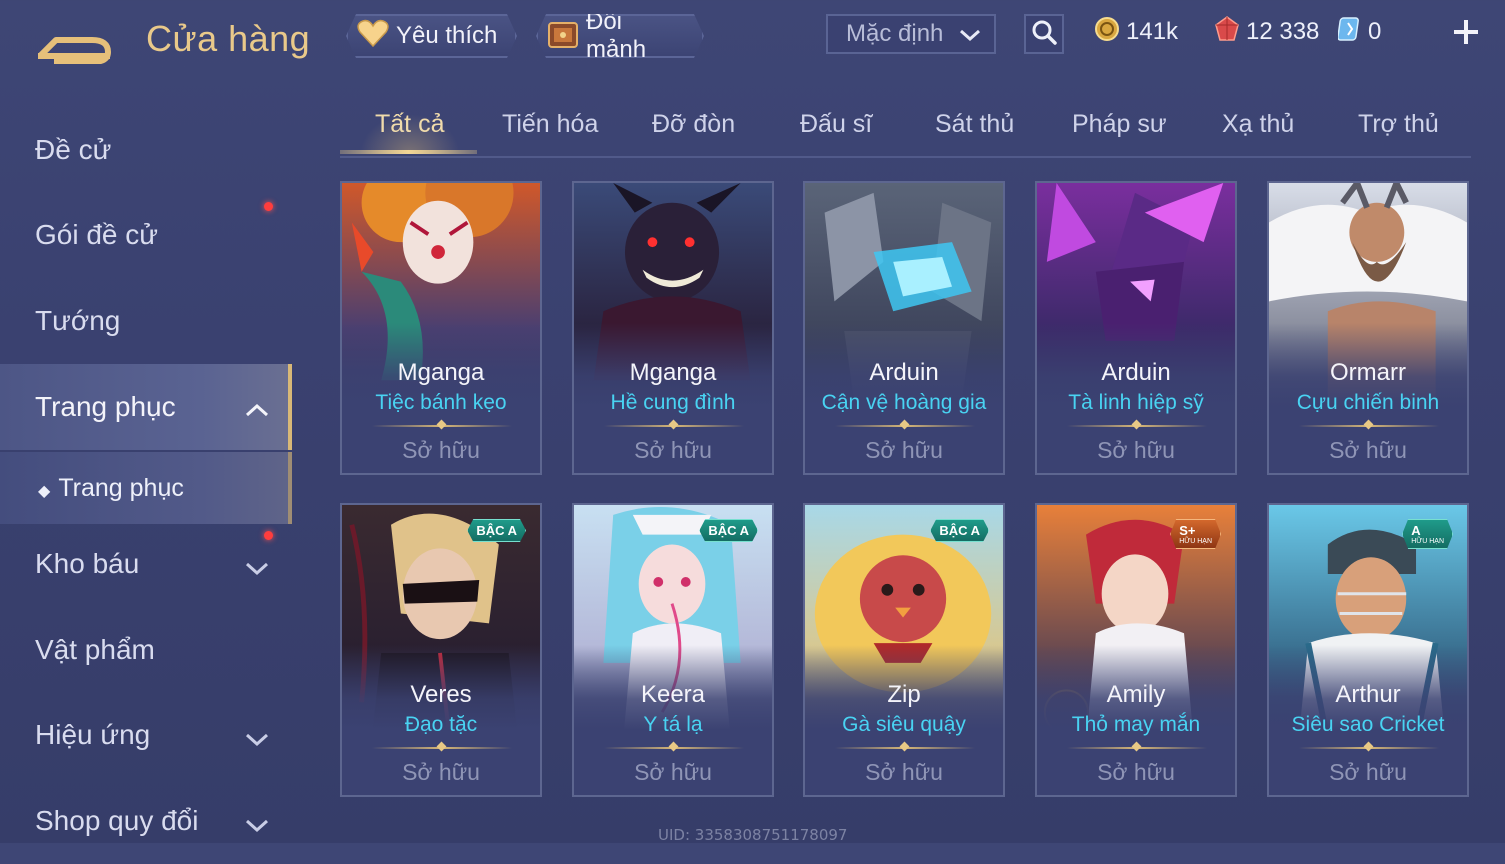 This screenshot has width=1505, height=864. Describe the element at coordinates (447, 35) in the screenshot. I see `favorites-label: Yêu thích` at that location.